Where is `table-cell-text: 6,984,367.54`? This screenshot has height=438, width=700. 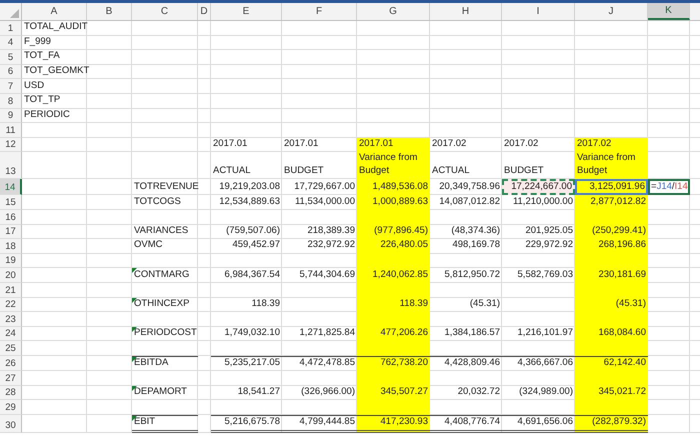
table-cell-text: 6,984,367.54 is located at coordinates (252, 275).